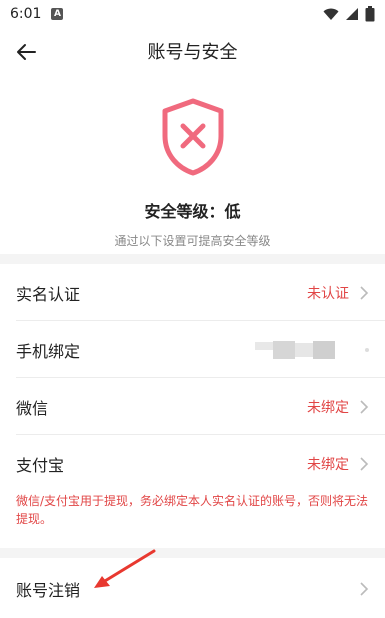 The image size is (385, 618). I want to click on security-hint: 通过以下设置可提高安全等级, so click(192, 241).